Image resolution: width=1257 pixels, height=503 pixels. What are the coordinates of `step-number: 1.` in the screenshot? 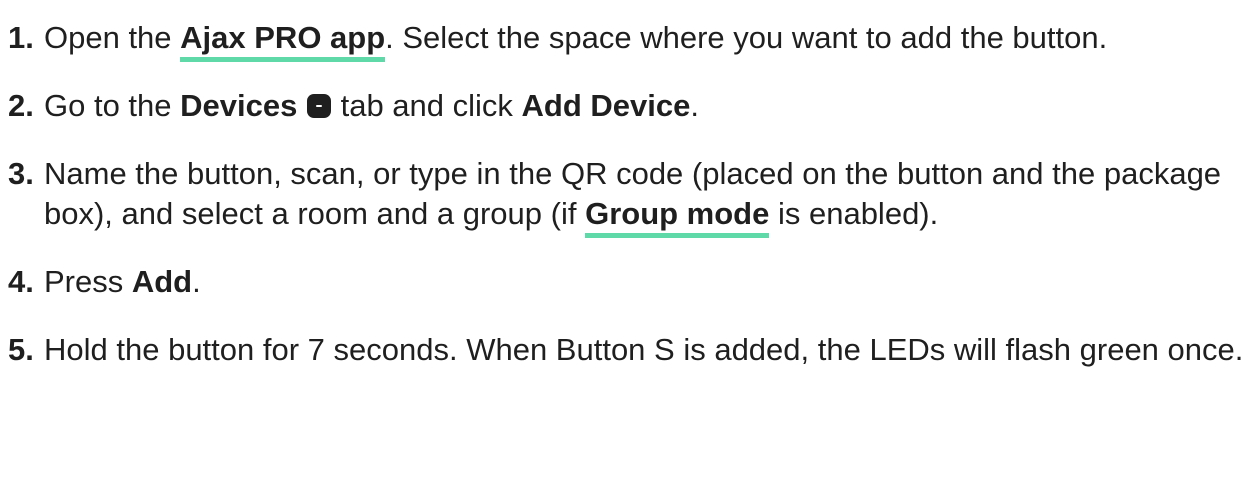 It's located at (21, 37).